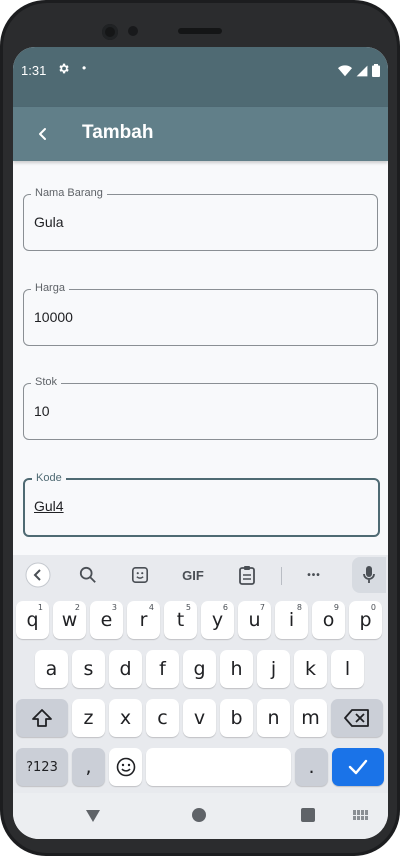 Image resolution: width=400 pixels, height=856 pixels. I want to click on sticker-button, so click(140, 575).